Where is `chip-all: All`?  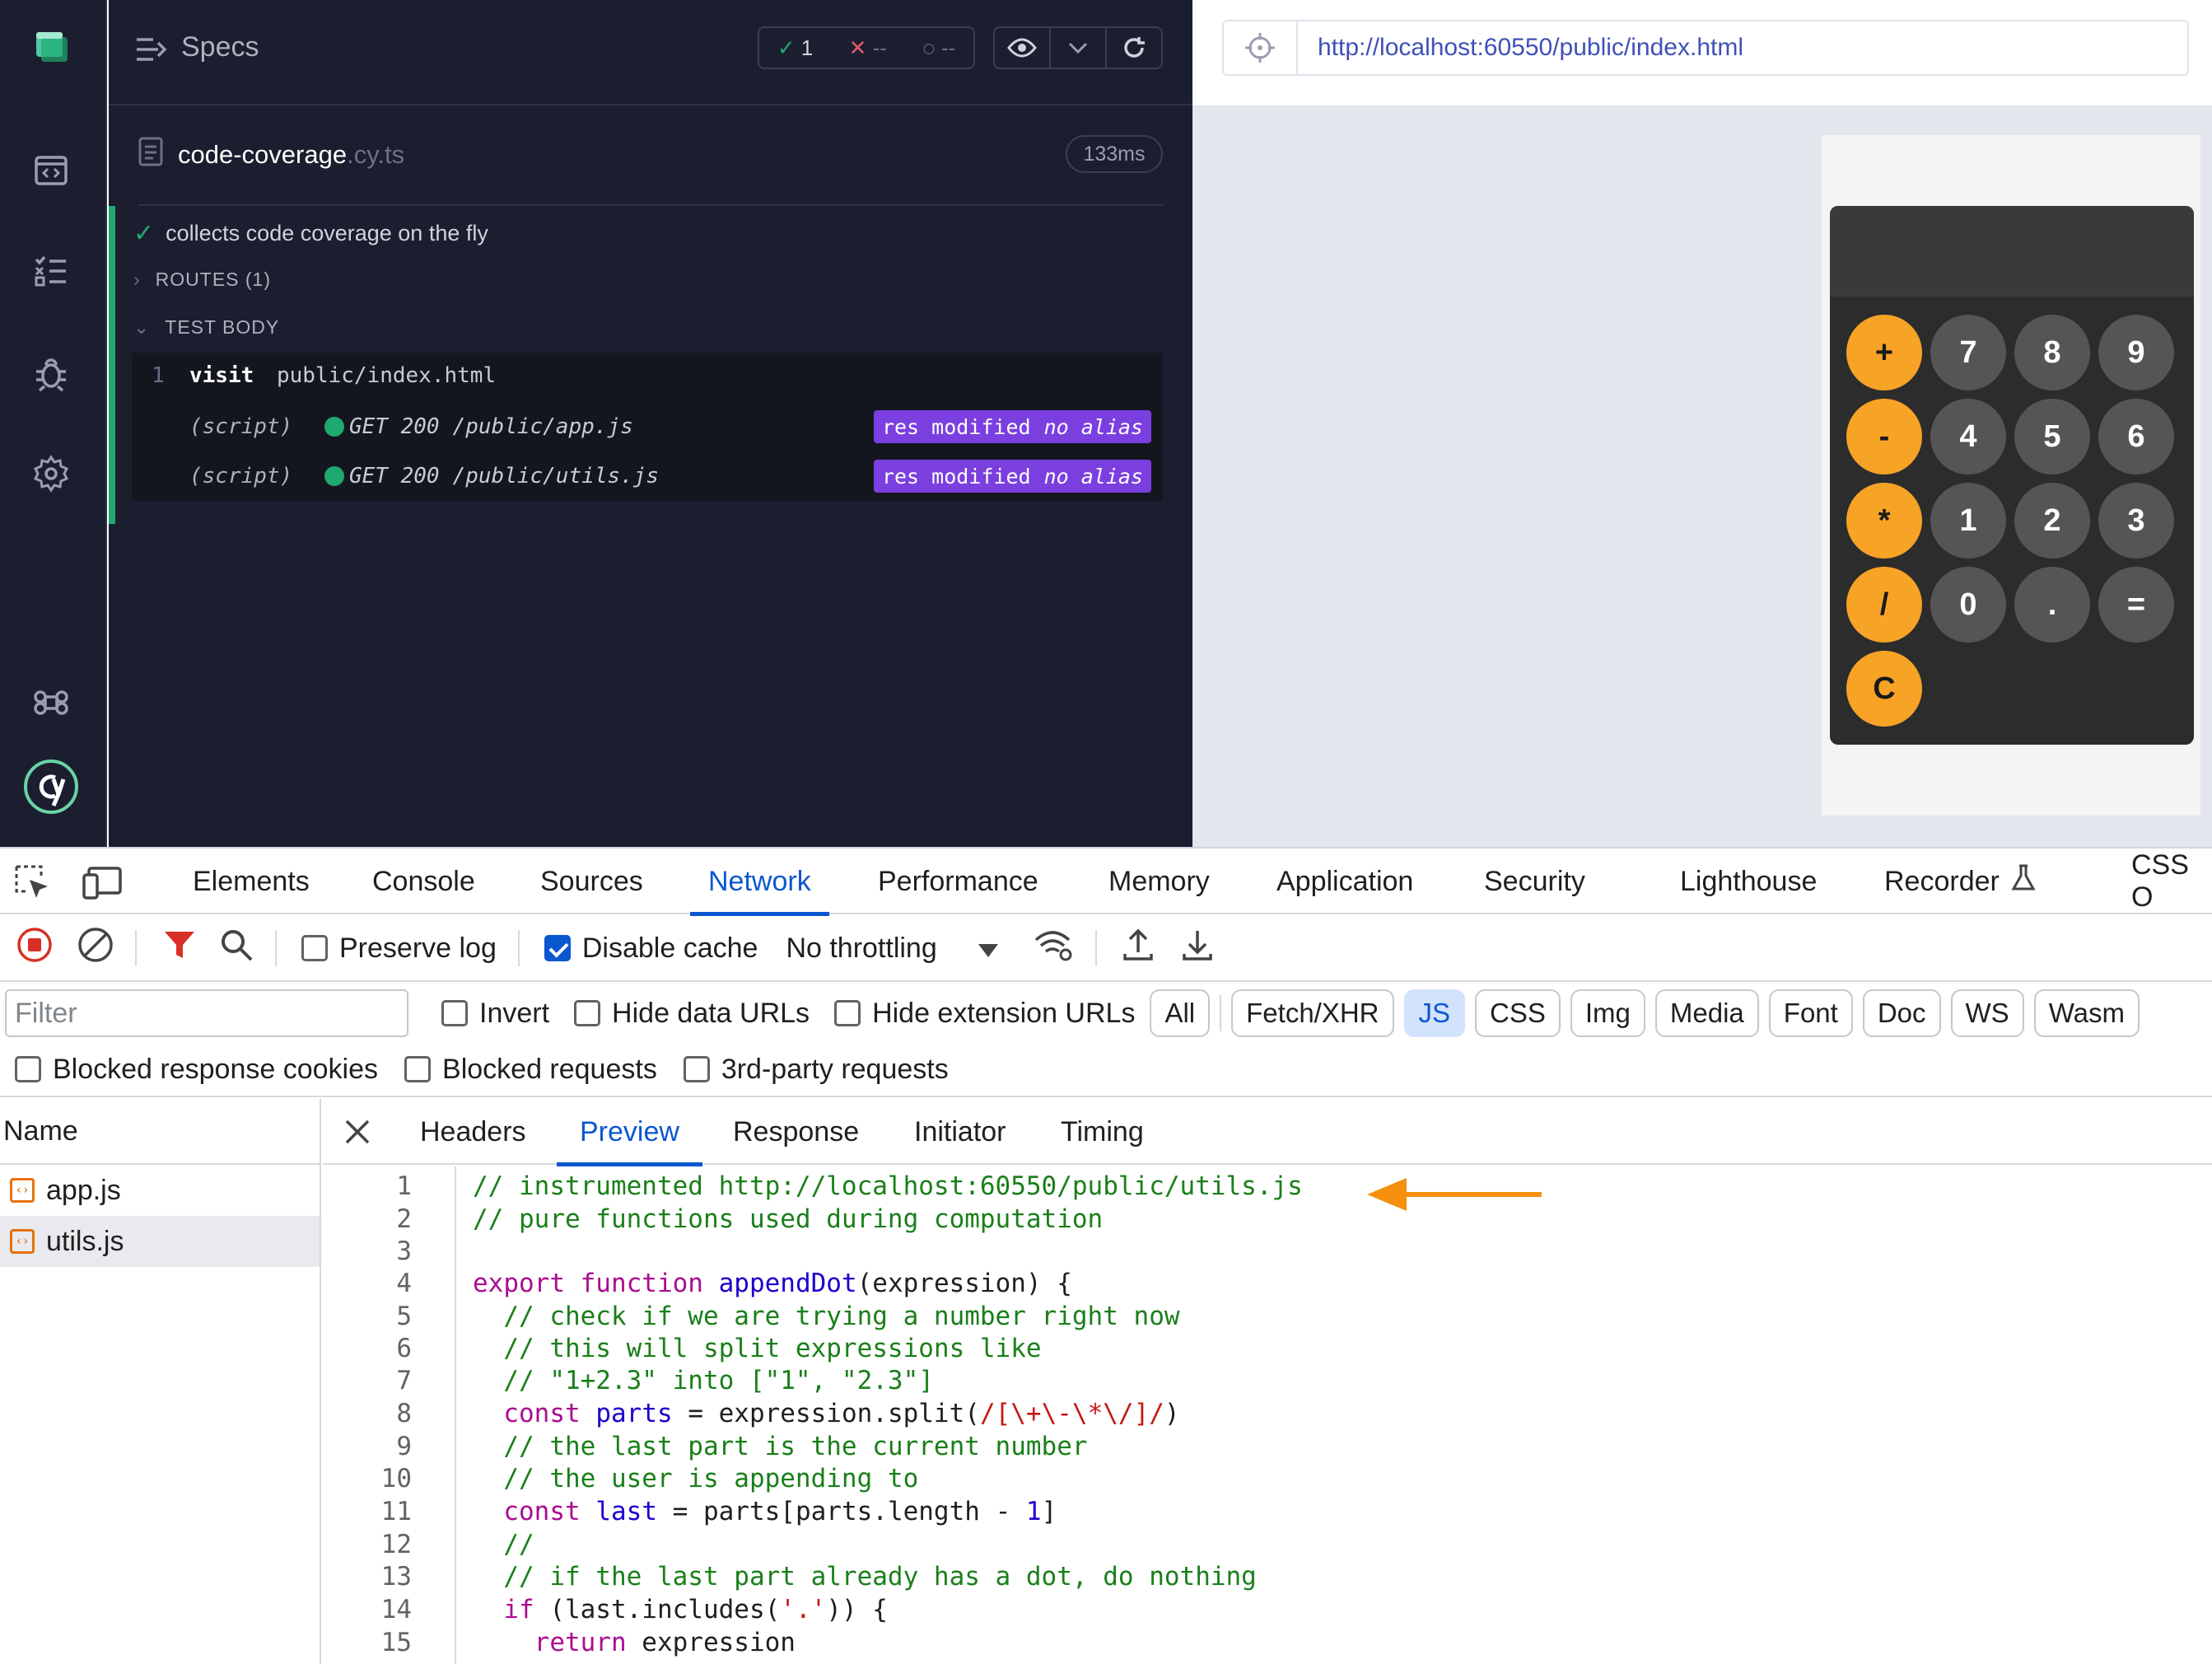
chip-all: All is located at coordinates (1180, 1013).